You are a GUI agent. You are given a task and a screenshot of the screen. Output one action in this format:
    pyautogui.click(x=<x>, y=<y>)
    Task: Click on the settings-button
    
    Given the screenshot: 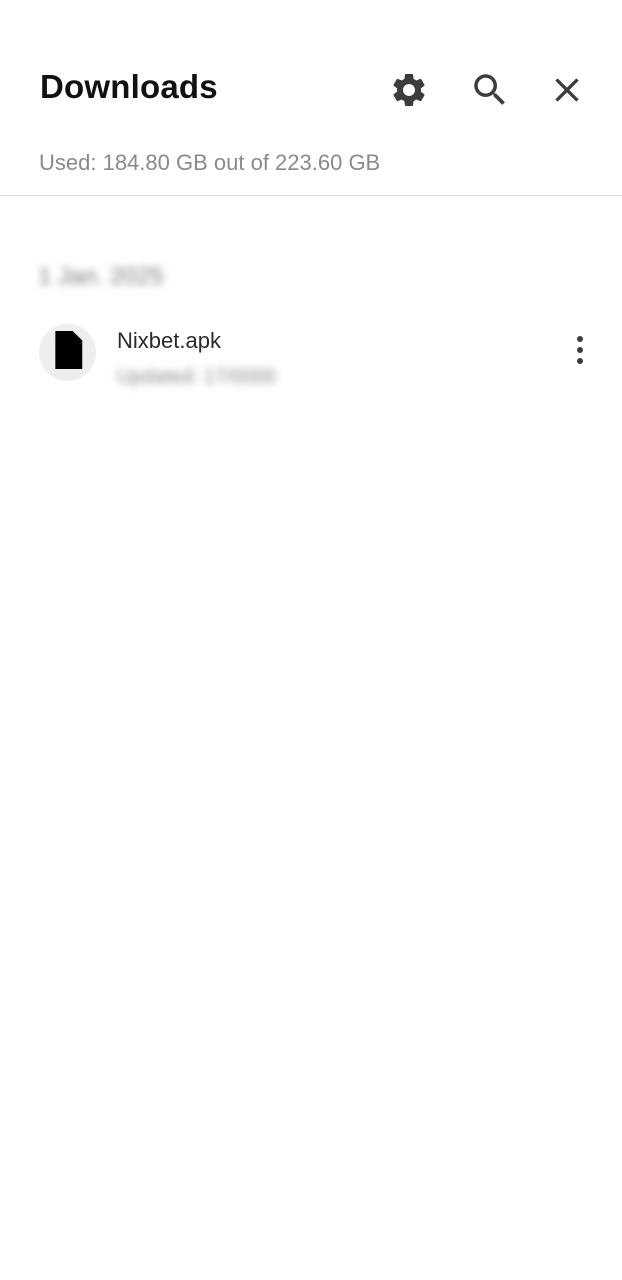 What is the action you would take?
    pyautogui.click(x=409, y=90)
    